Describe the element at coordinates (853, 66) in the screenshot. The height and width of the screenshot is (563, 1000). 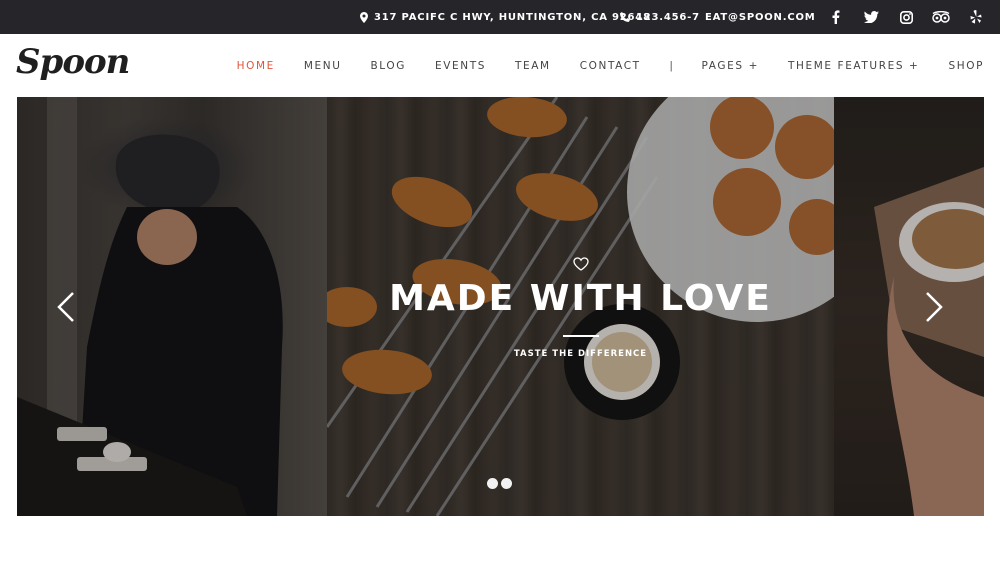
I see `nav-theme-features: THEME FEATURES +` at that location.